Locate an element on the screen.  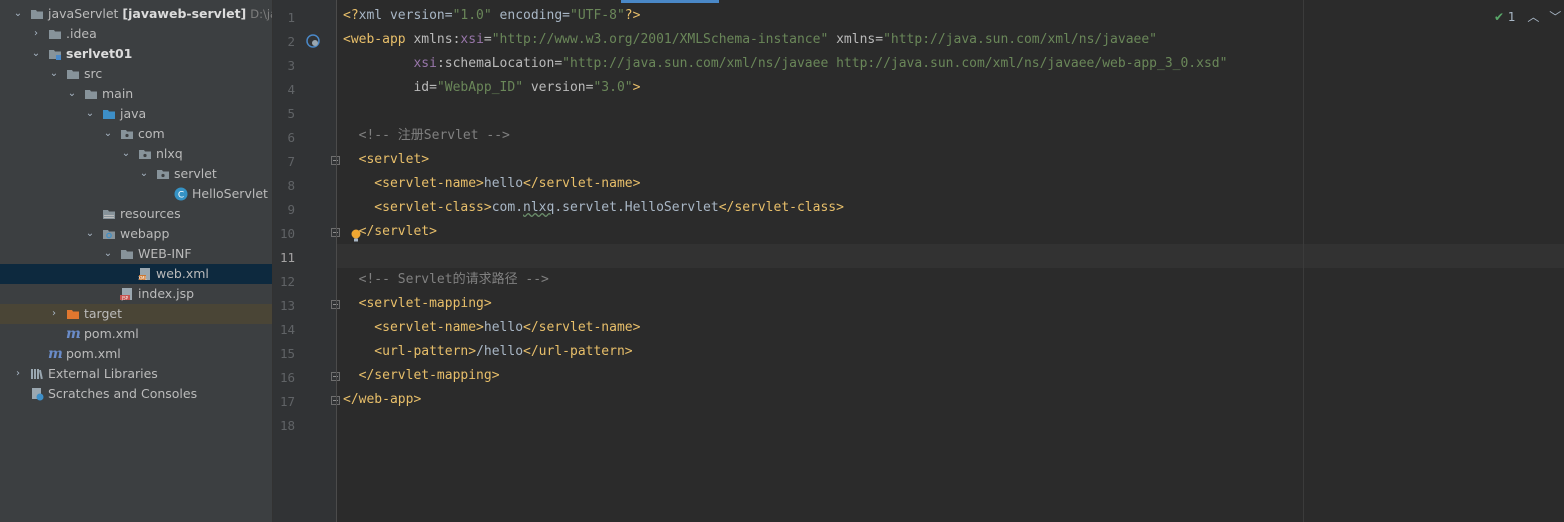
tree-row-resources: resources is located at coordinates (136, 214).